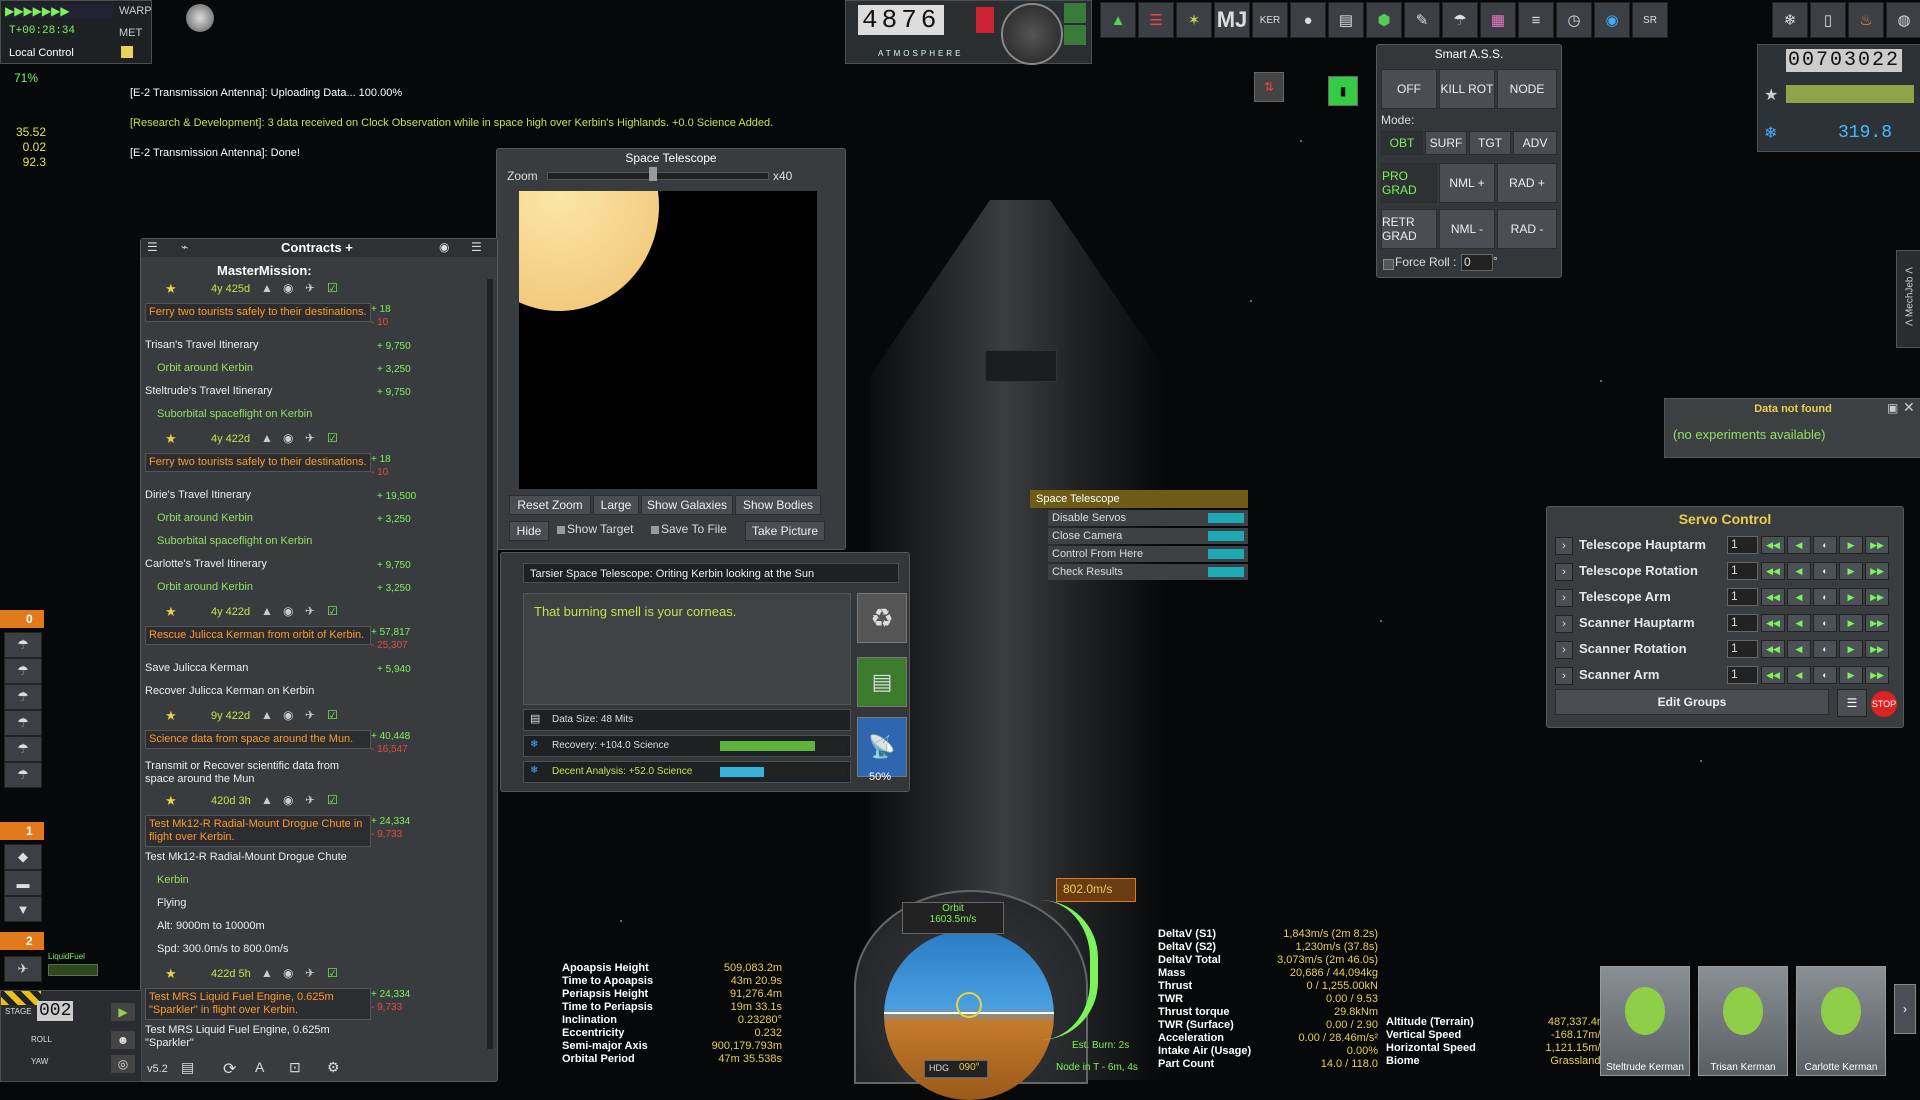 This screenshot has width=1920, height=1100. What do you see at coordinates (123, 1064) in the screenshot?
I see `map-icon: ◎` at bounding box center [123, 1064].